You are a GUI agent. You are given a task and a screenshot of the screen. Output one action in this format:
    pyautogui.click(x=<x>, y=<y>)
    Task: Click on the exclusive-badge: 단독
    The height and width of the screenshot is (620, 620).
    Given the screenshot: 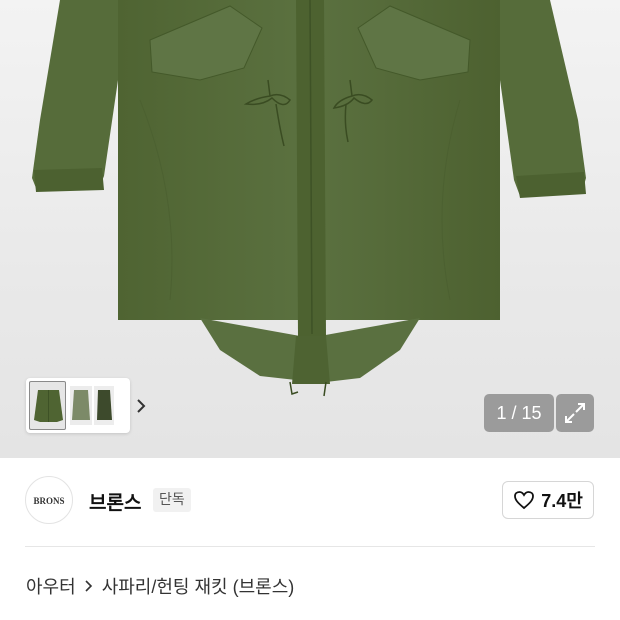 What is the action you would take?
    pyautogui.click(x=172, y=500)
    